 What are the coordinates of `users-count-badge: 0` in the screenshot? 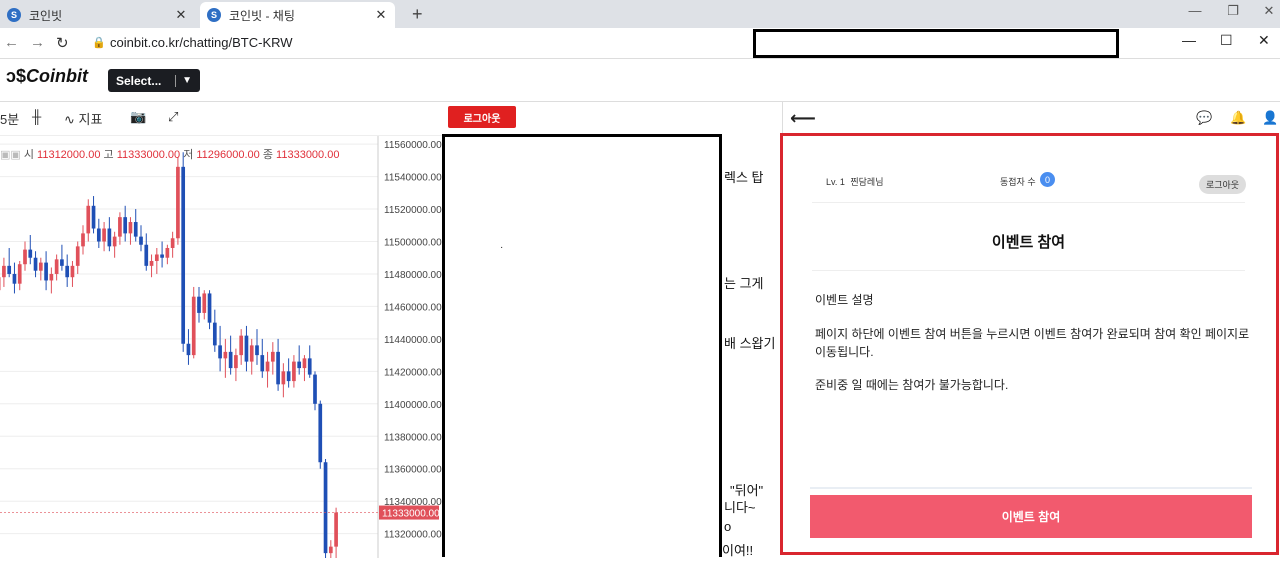 It's located at (1047, 179).